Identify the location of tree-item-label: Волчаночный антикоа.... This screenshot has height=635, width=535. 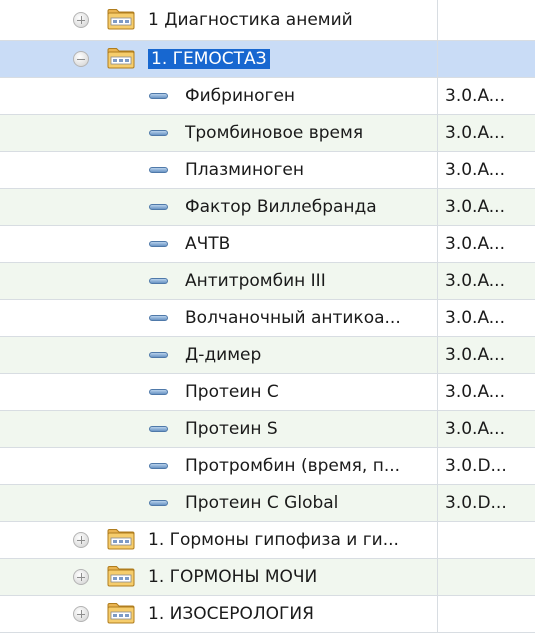
(293, 318).